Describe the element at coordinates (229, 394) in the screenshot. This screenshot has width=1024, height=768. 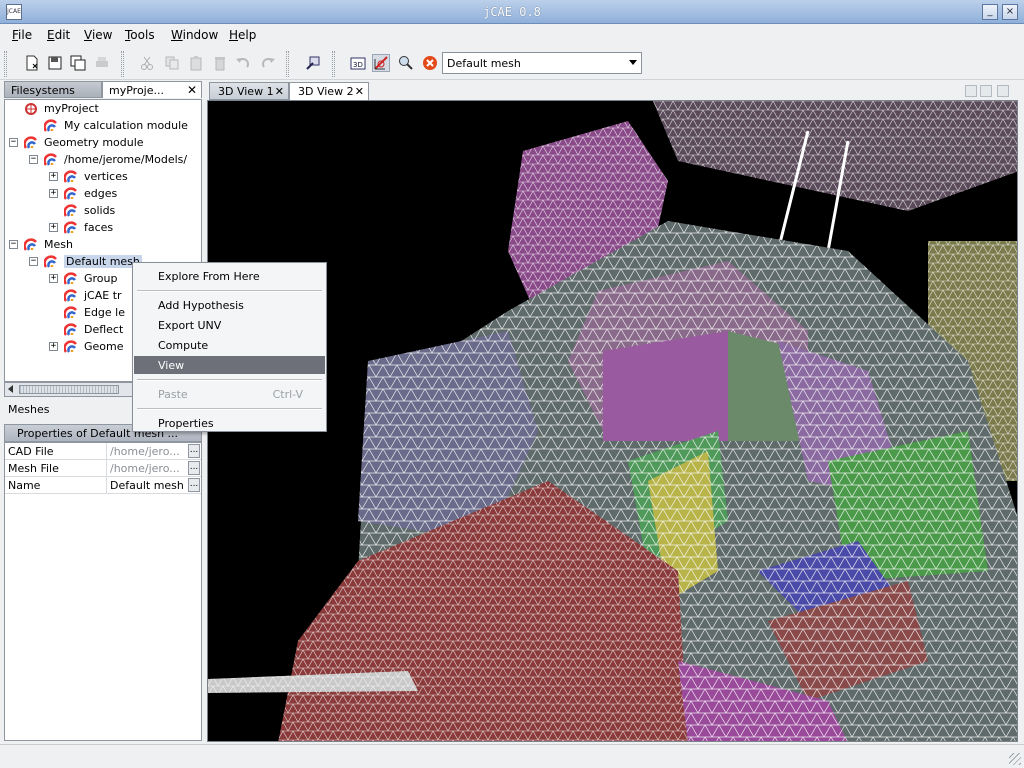
I see `menu-item-paste: Paste Ctrl-V` at that location.